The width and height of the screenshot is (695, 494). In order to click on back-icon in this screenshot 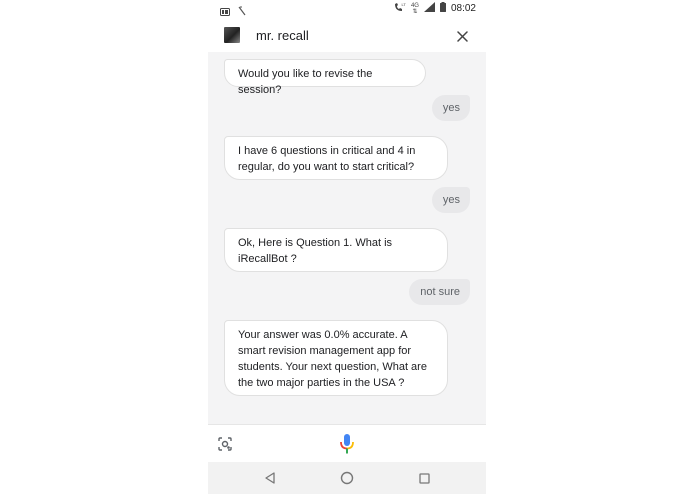, I will do `click(270, 478)`.